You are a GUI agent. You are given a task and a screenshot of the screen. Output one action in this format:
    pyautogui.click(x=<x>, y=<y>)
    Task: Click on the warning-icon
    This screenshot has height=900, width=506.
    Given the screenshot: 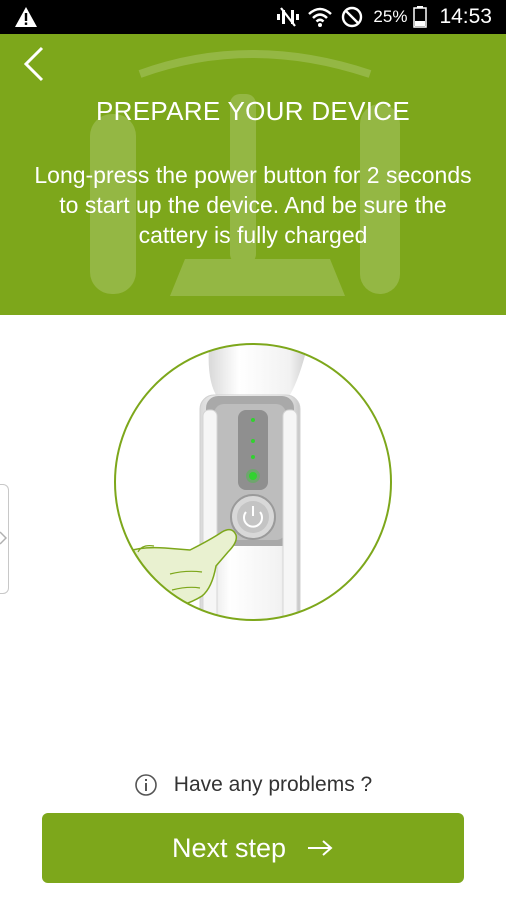 What is the action you would take?
    pyautogui.click(x=26, y=17)
    